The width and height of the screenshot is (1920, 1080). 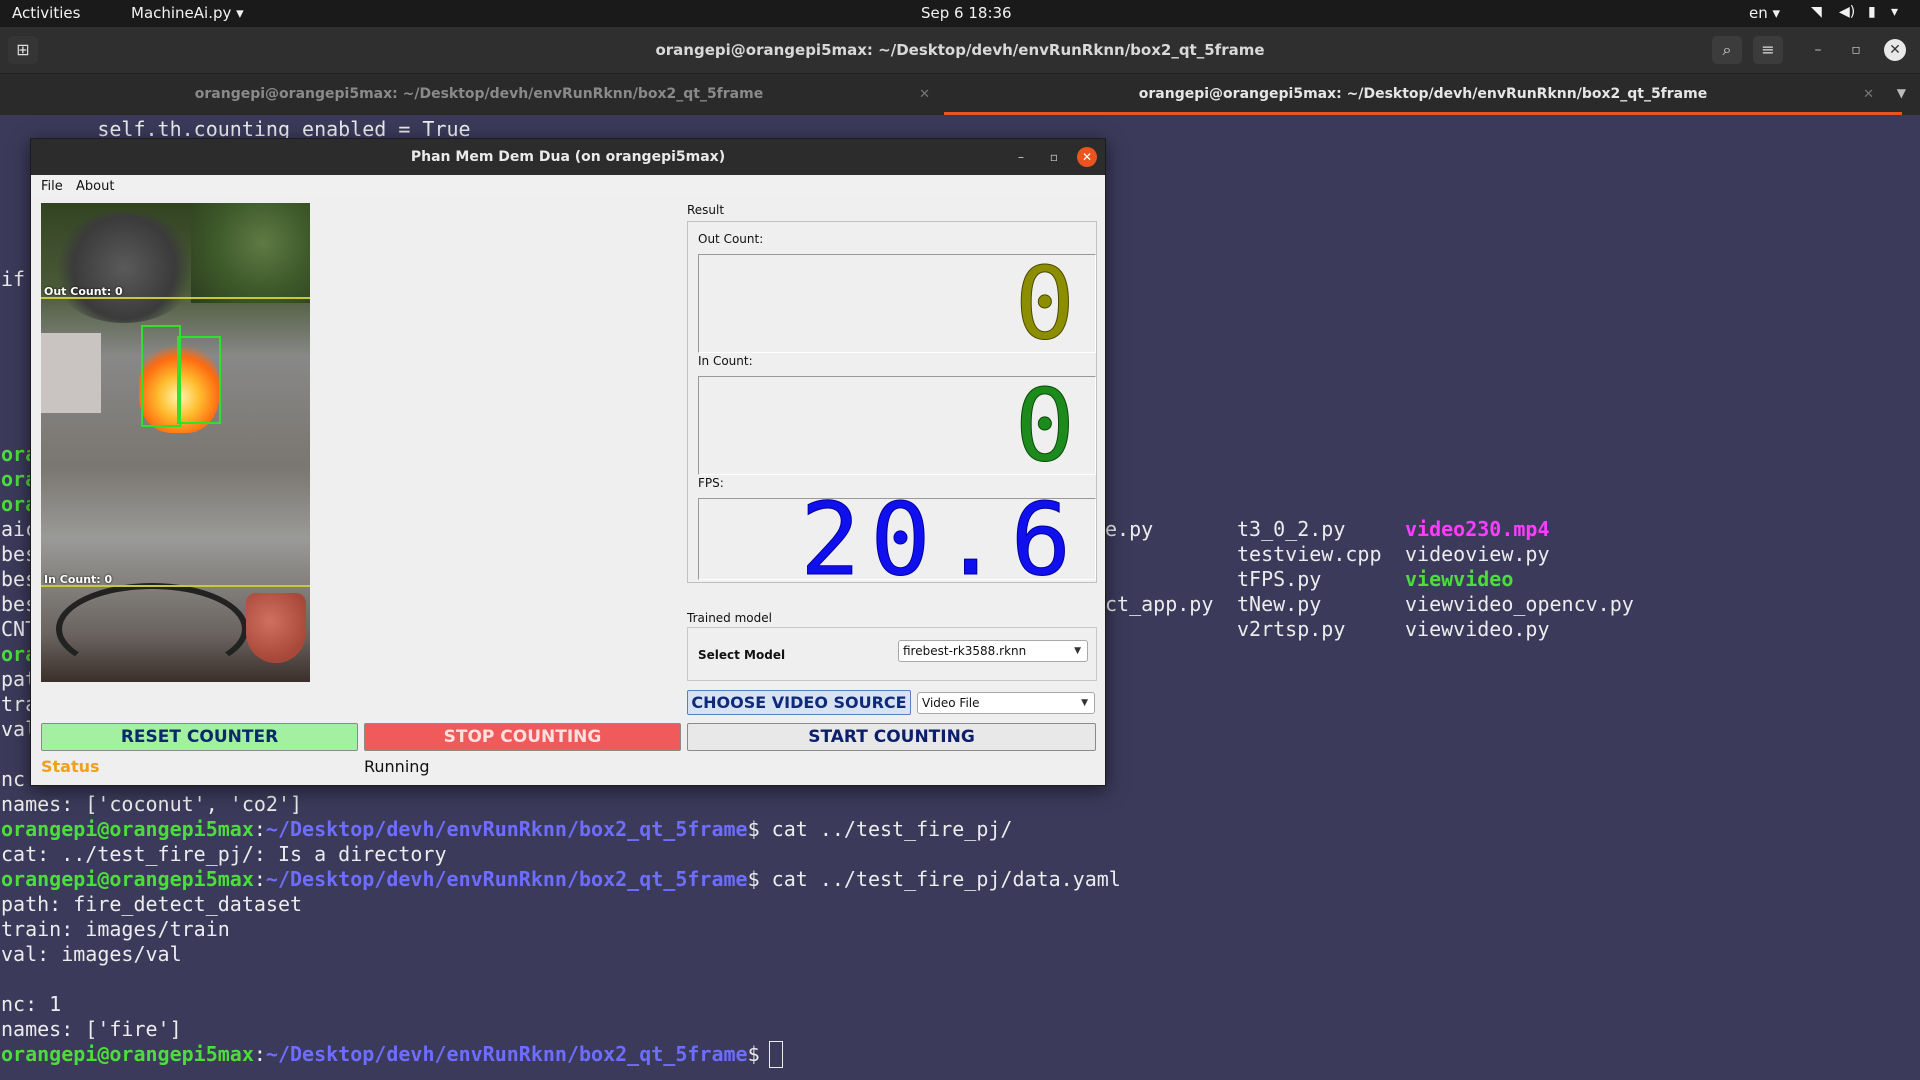 I want to click on battery-icon: ▮, so click(x=1872, y=12).